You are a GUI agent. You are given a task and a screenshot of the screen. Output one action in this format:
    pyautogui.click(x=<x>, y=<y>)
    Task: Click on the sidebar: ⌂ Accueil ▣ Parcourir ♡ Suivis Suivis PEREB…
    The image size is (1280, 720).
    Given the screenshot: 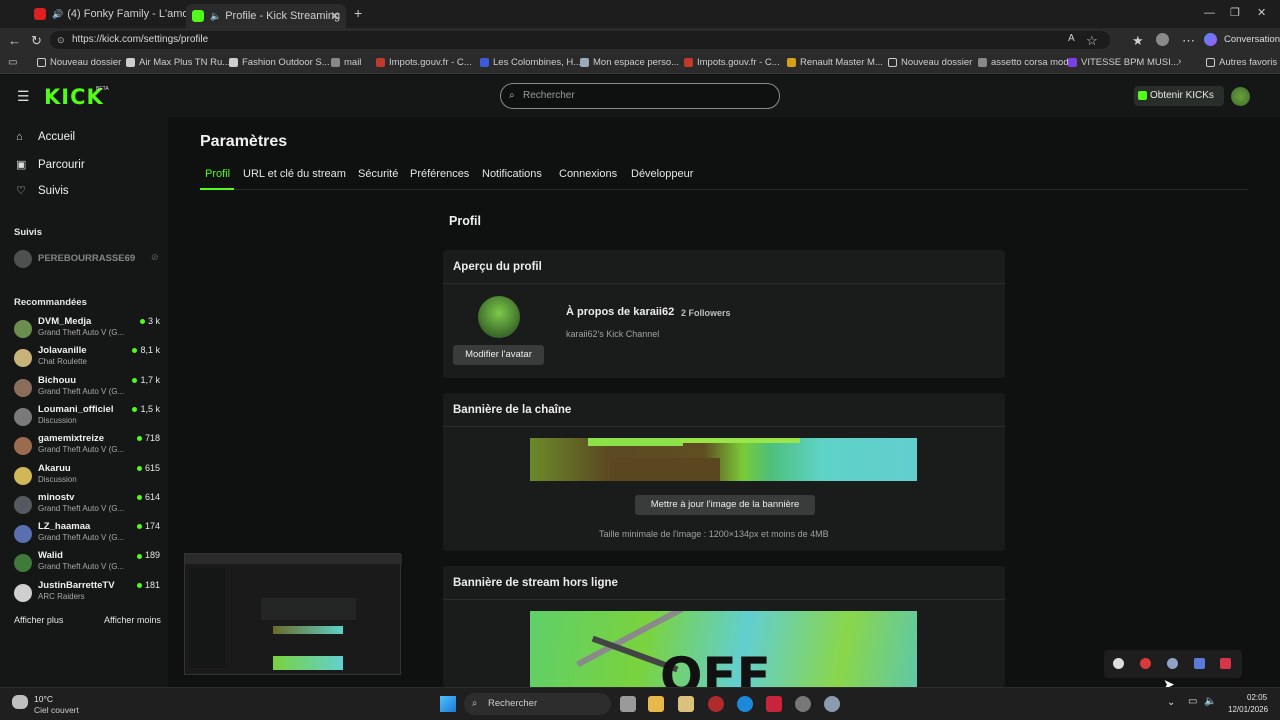 What is the action you would take?
    pyautogui.click(x=84, y=402)
    